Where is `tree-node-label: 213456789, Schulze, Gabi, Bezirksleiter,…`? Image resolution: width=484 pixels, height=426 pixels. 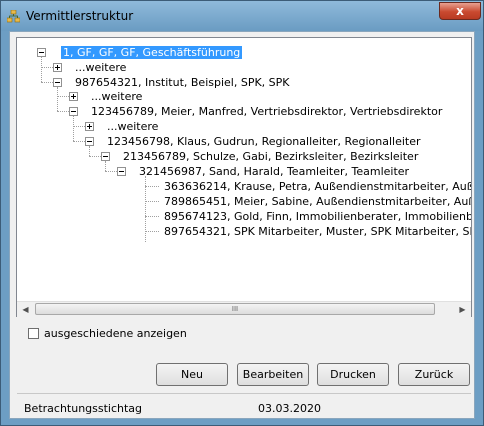 tree-node-label: 213456789, Schulze, Gabi, Bezirksleiter,… is located at coordinates (271, 156).